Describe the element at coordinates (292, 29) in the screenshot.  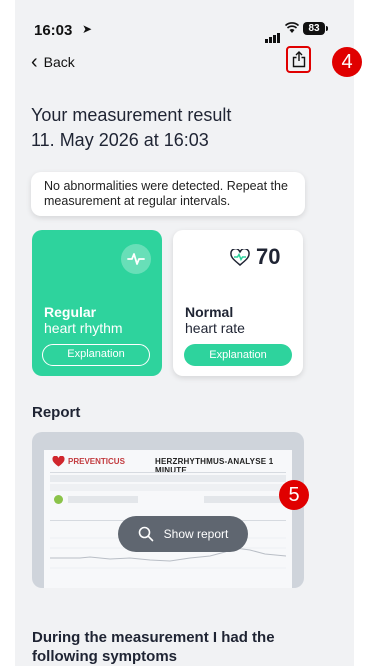
I see `wifi-icon` at that location.